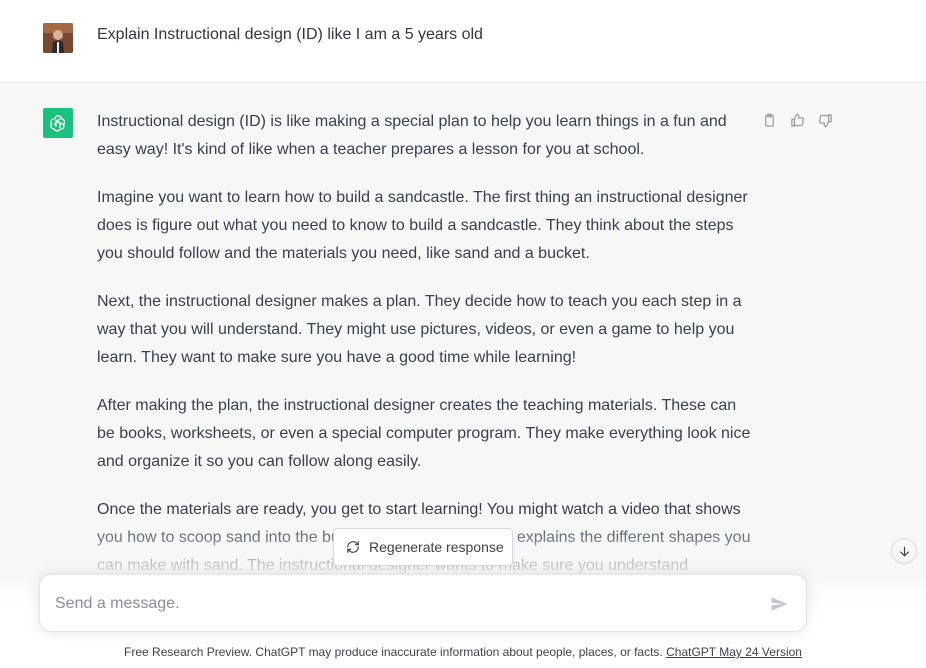  I want to click on message-actions, so click(797, 120).